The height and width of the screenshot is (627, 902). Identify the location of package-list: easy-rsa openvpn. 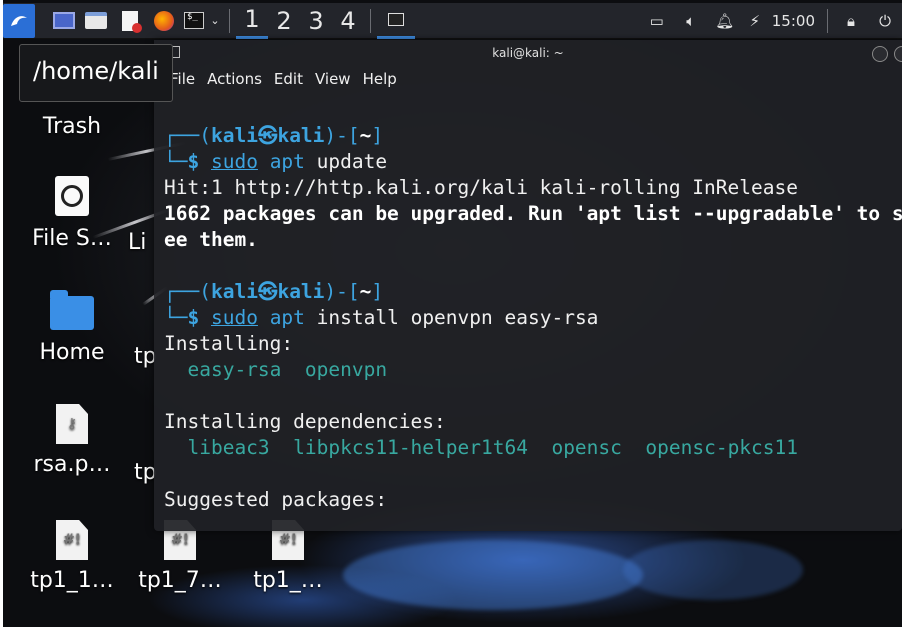
(287, 369).